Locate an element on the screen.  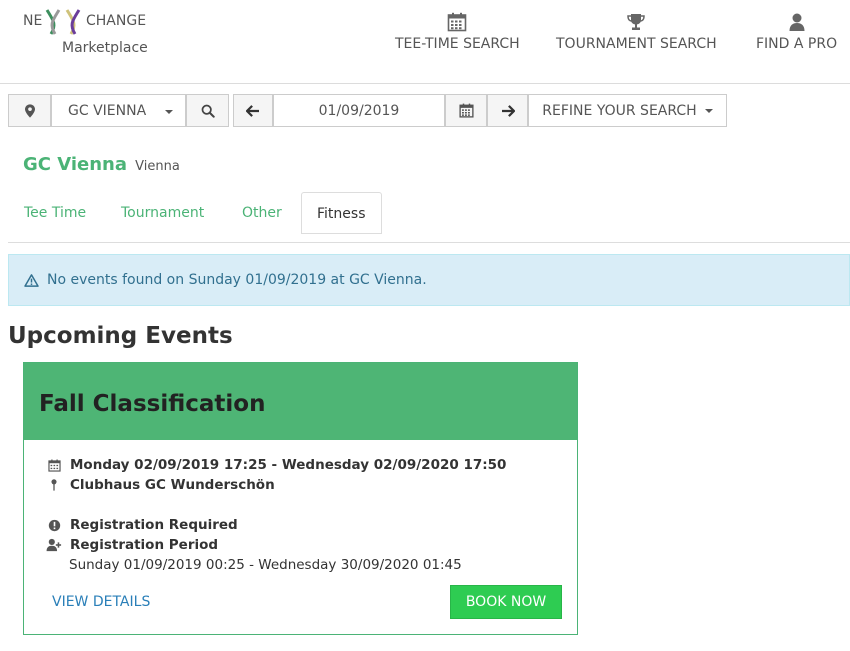
location-button is located at coordinates (29, 110).